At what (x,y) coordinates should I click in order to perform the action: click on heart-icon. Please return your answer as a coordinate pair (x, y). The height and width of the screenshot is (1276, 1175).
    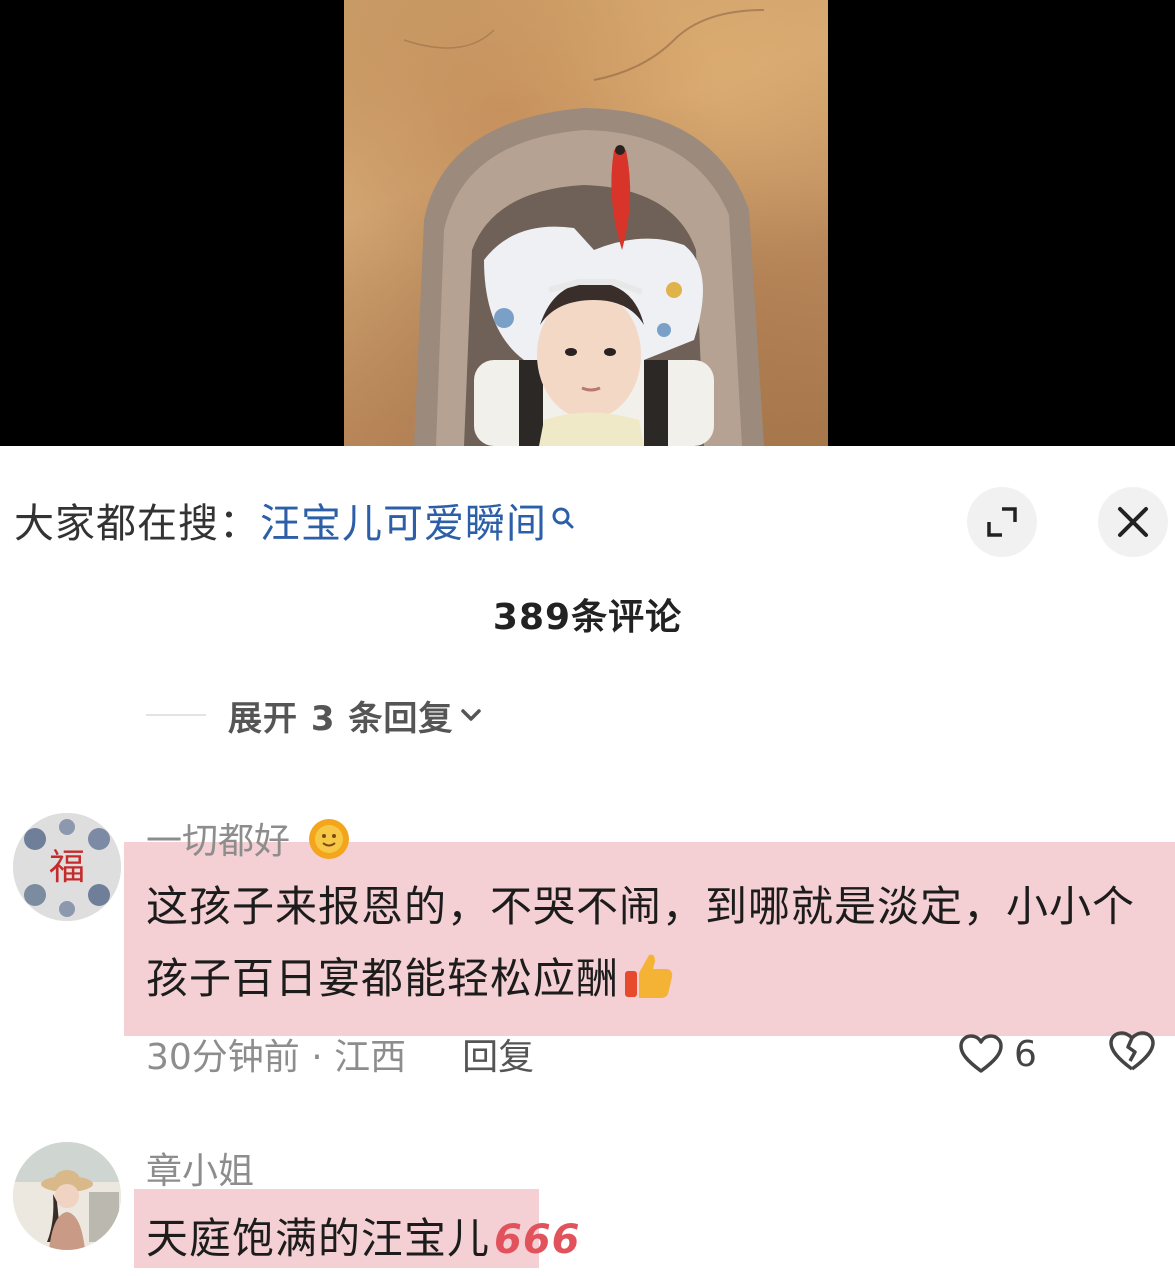
    Looking at the image, I should click on (981, 1053).